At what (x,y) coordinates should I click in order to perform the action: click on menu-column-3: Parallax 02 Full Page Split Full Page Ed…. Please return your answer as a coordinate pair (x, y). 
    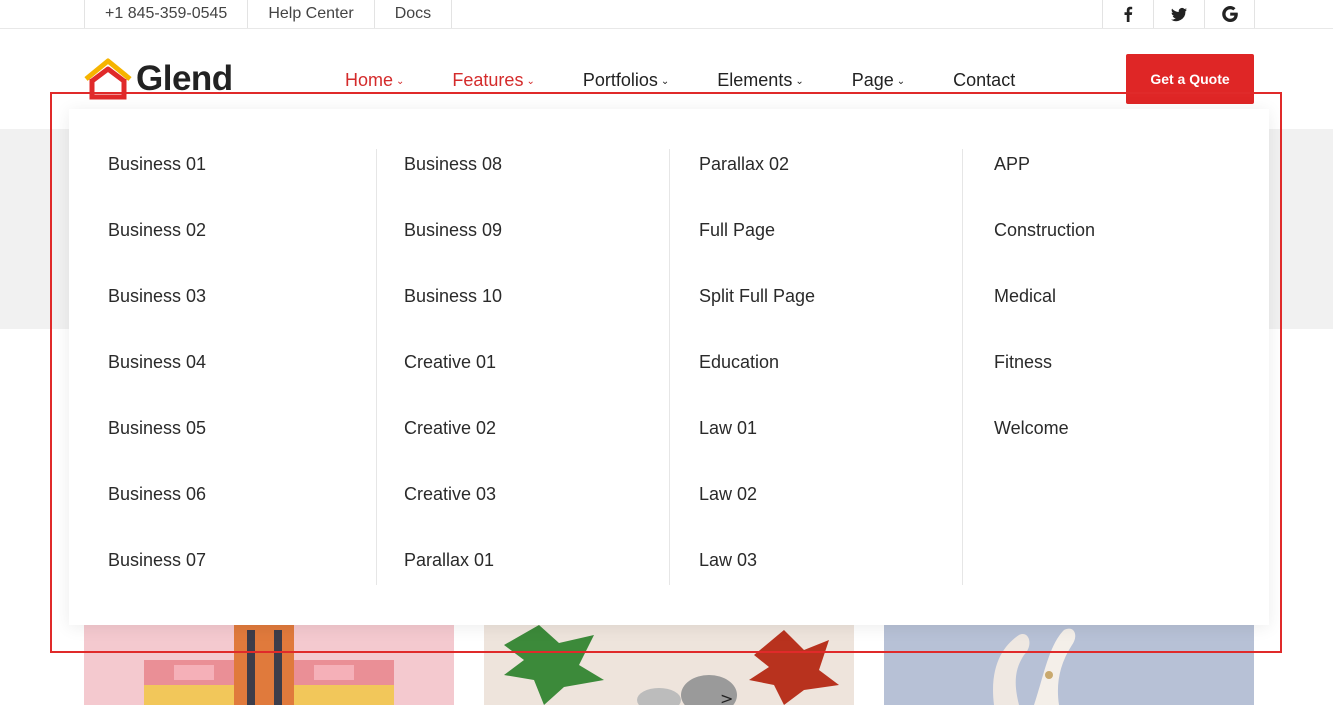
    Looking at the image, I should click on (816, 367).